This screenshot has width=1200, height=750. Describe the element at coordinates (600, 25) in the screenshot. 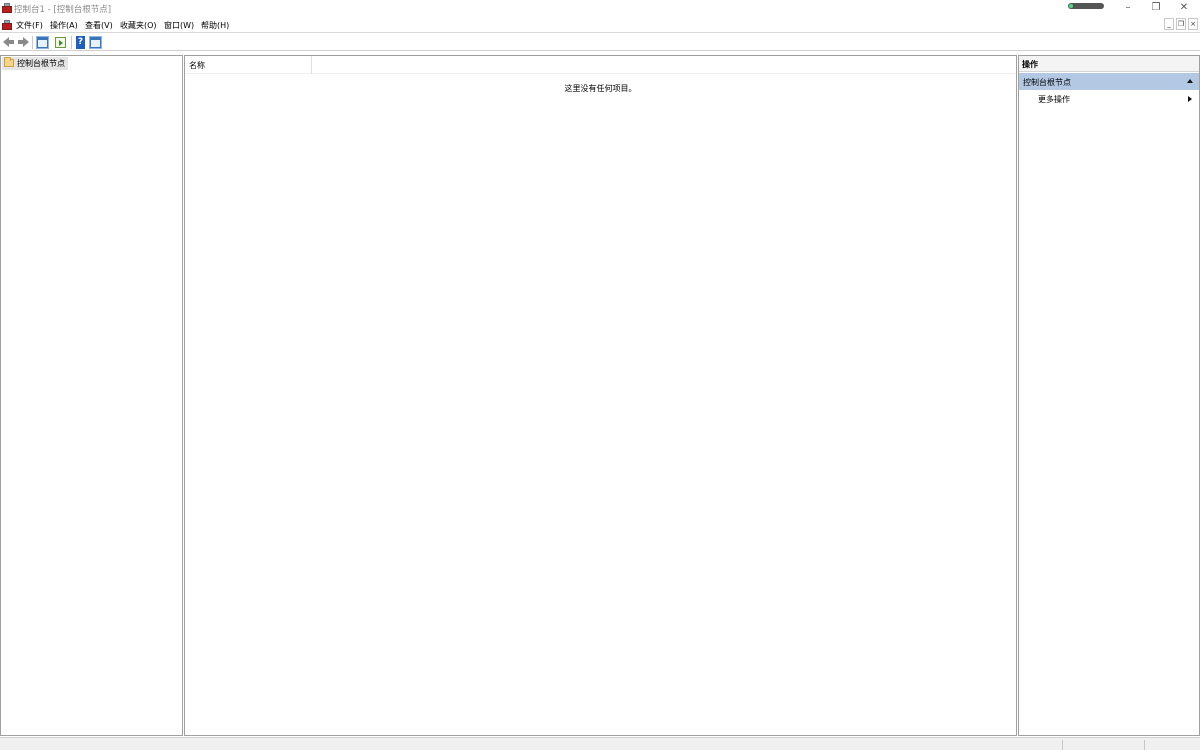

I see `menu-bar: 文件(F) 操作(A) 查看(V) 收藏夹(O) 窗口(W) 帮助(H)` at that location.